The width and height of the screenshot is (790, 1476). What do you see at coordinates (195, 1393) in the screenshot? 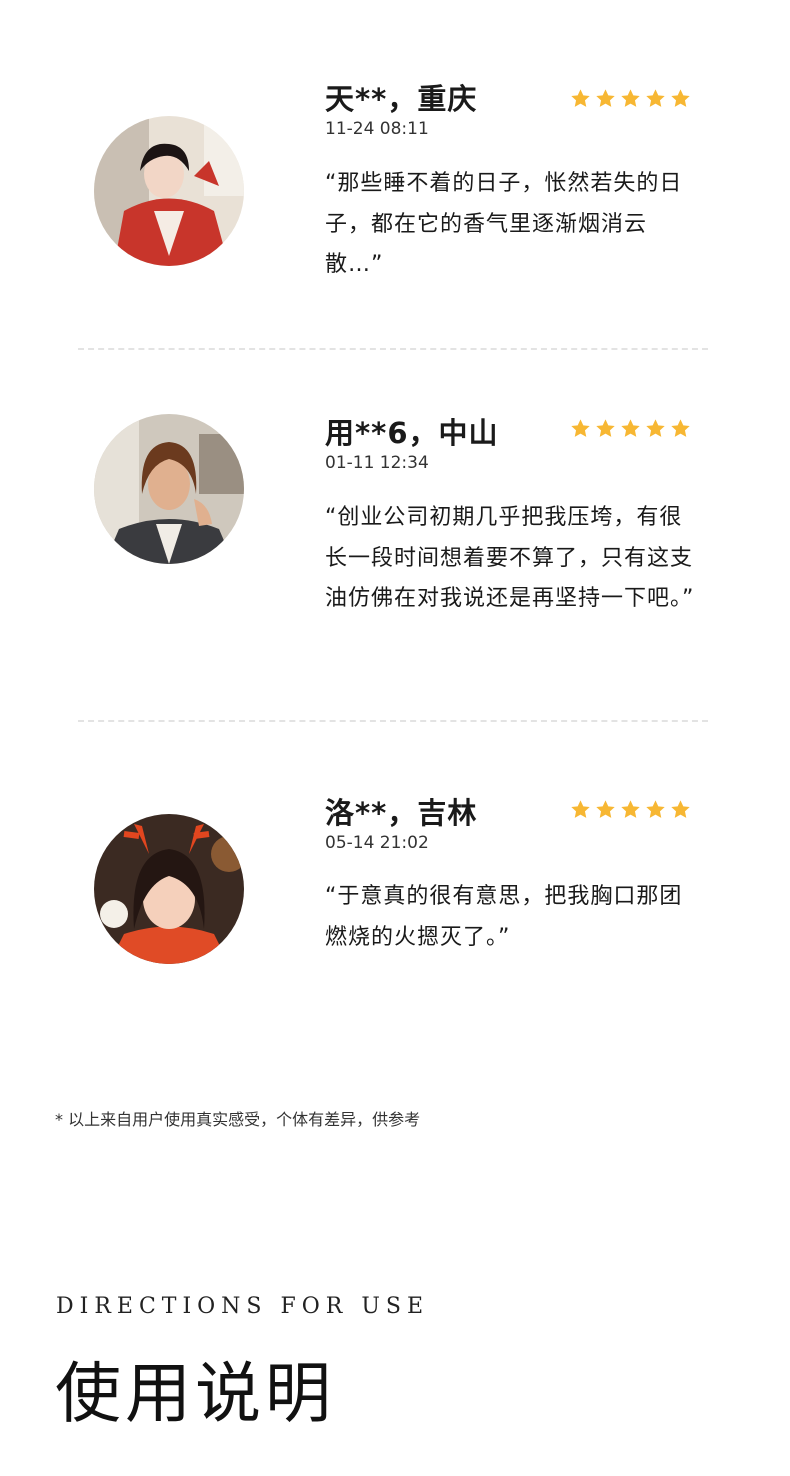
I see `section-title-cn: 使用说明` at bounding box center [195, 1393].